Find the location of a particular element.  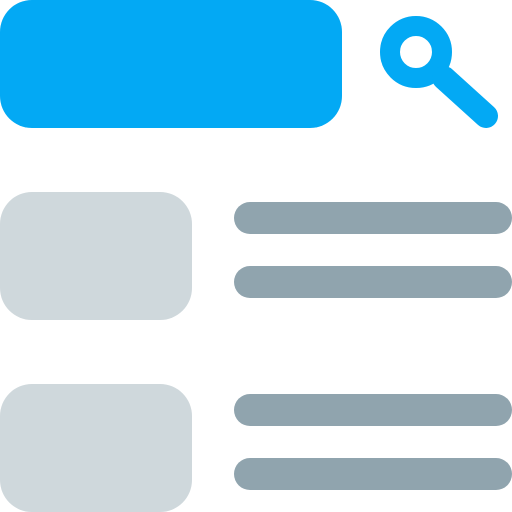

search-icon-handle is located at coordinates (465, 97).